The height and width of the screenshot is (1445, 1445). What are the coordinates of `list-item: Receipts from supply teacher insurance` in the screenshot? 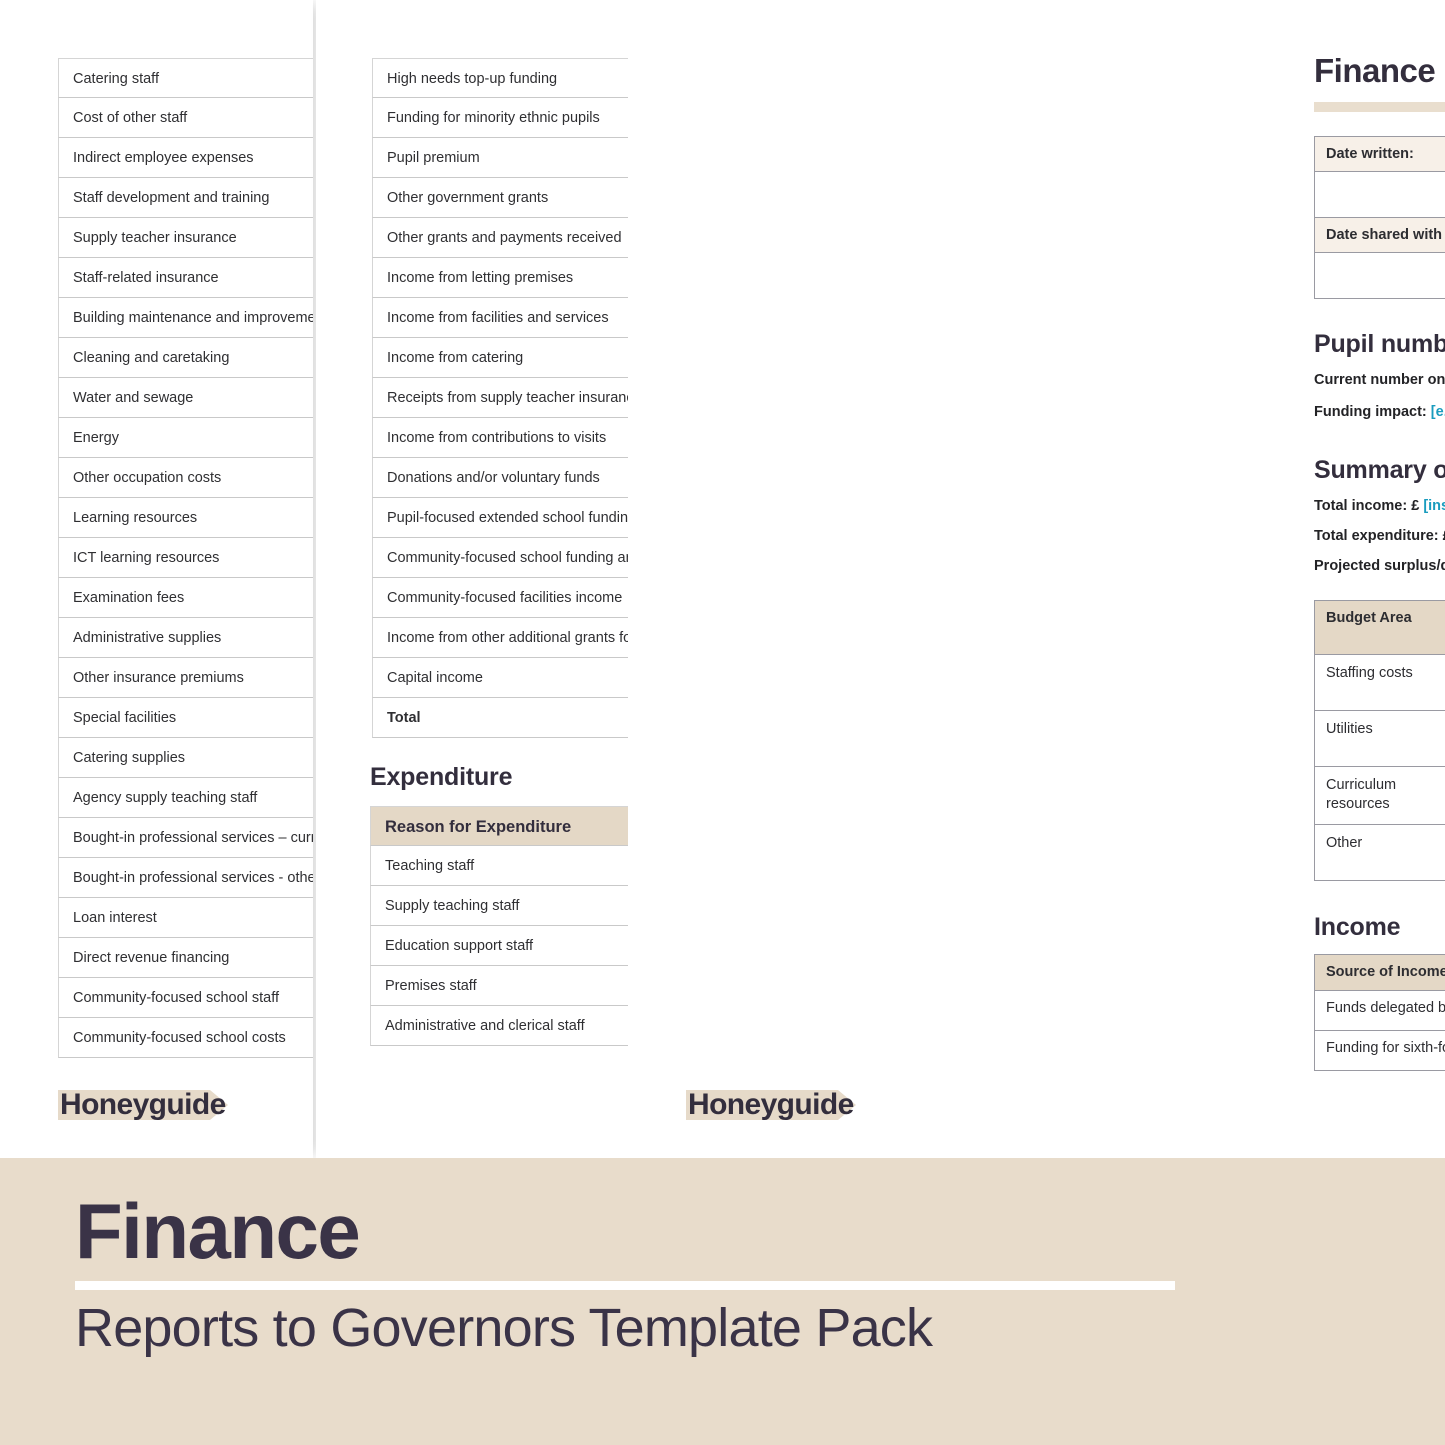 It's located at (500, 398).